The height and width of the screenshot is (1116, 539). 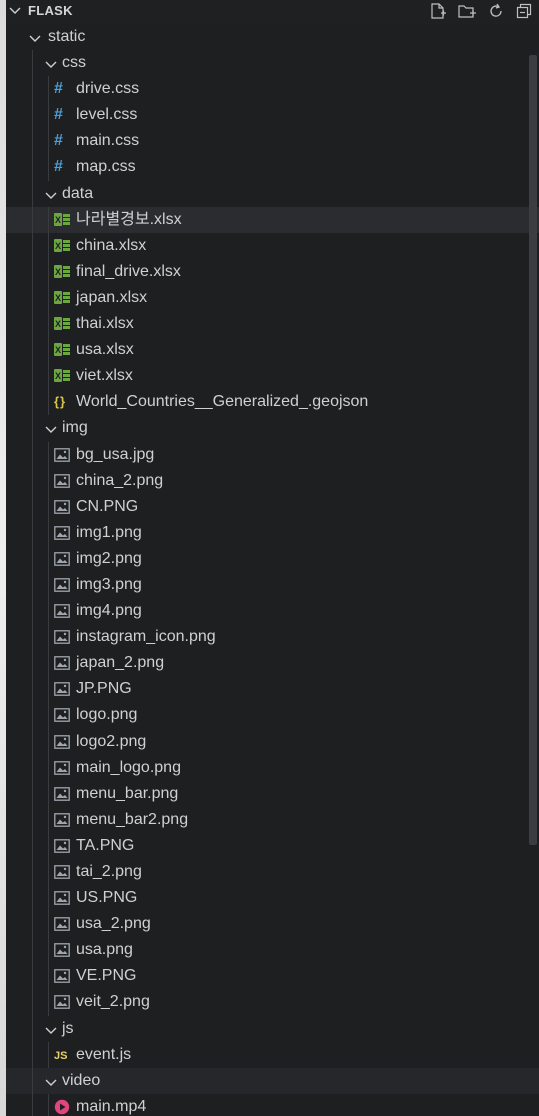 I want to click on file-label: World_Countries__Generalized_.geojson, so click(x=222, y=402).